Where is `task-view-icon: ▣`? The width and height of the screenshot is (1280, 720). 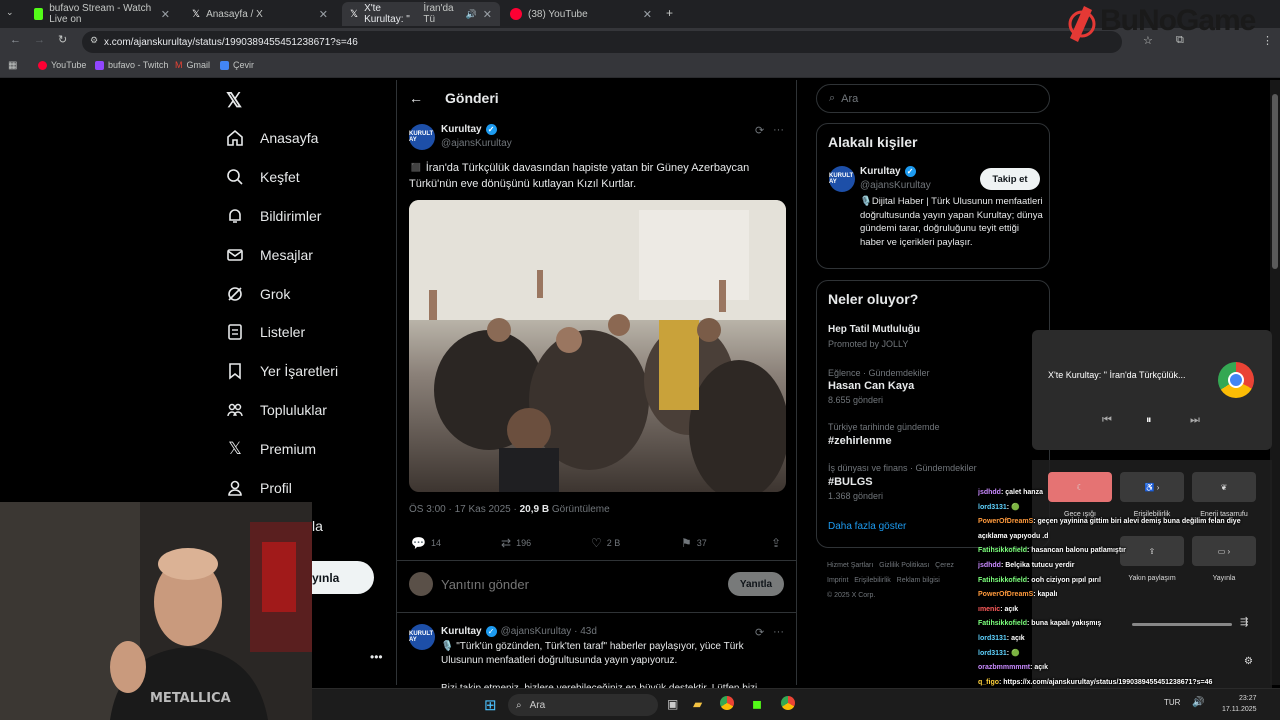
task-view-icon: ▣ is located at coordinates (672, 704).